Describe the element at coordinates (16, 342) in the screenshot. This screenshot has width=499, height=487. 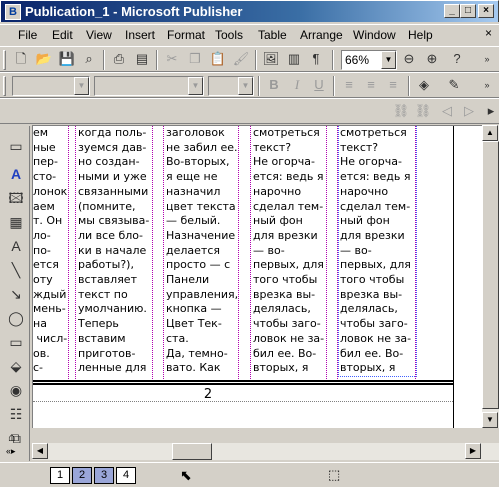
I see `rectangle-tool-icon: ▭` at that location.